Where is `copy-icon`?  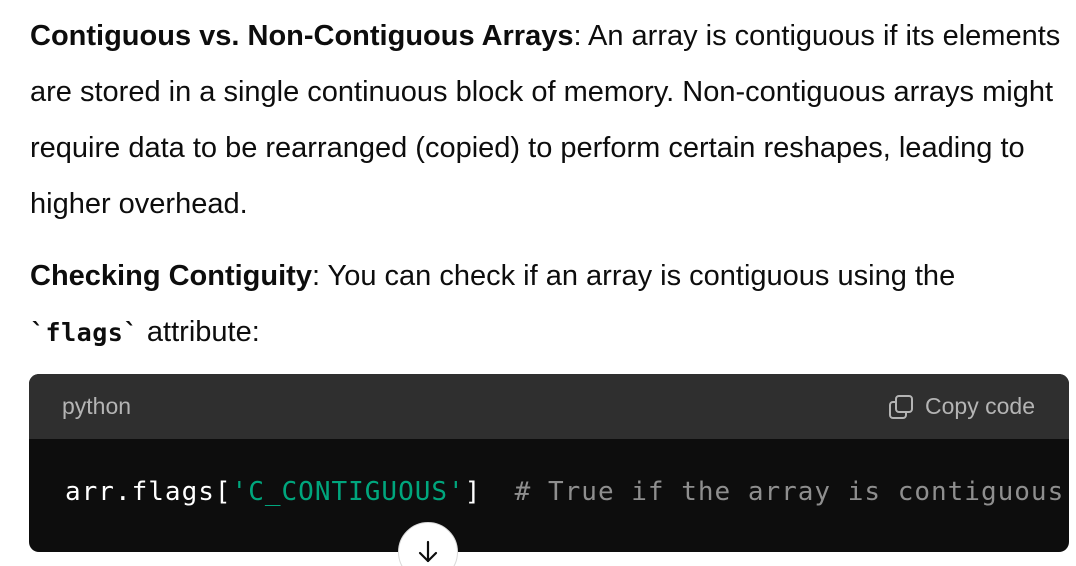
copy-icon is located at coordinates (901, 407).